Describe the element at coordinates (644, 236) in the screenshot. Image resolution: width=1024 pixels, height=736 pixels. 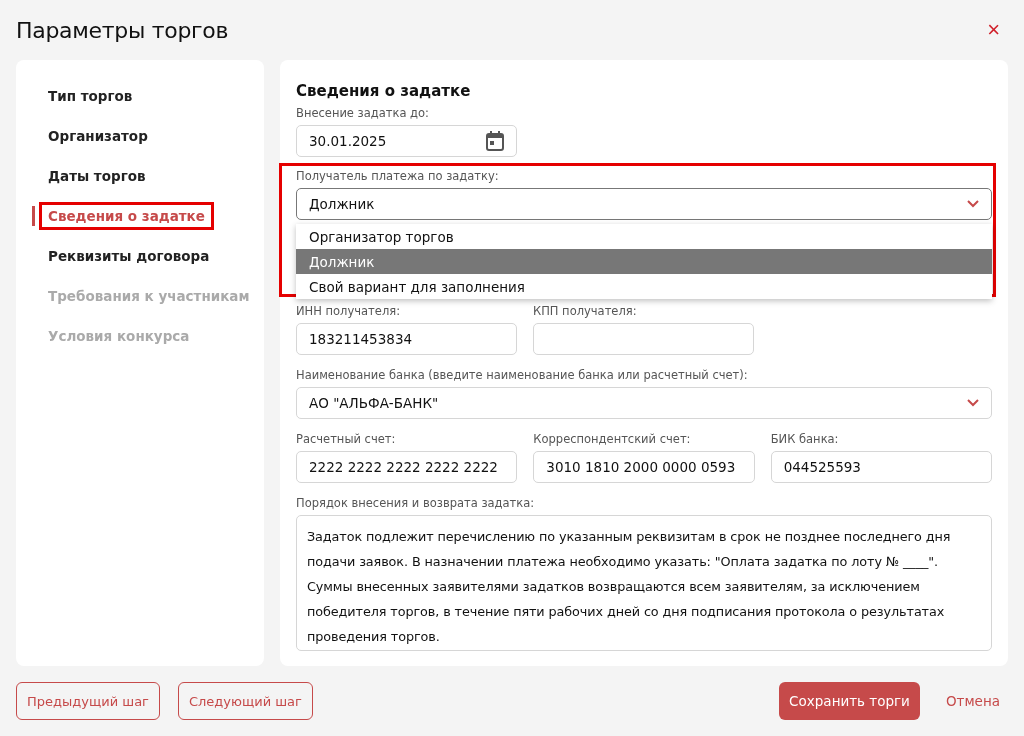
I see `dropdown-option: Организатор торгов` at that location.